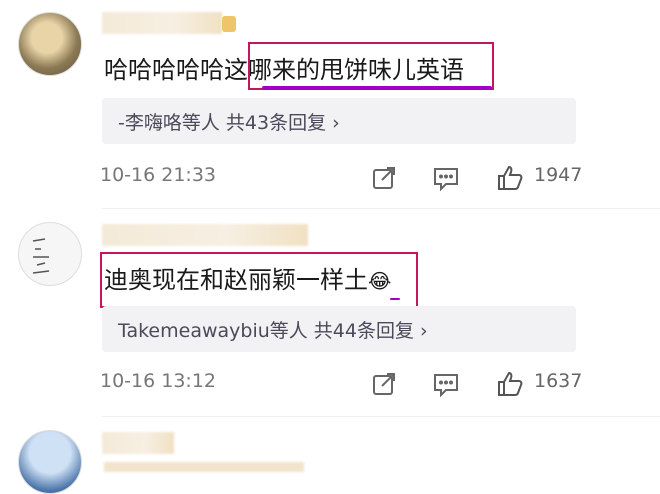 This screenshot has height=494, width=660. I want to click on vip-badge-icon, so click(229, 24).